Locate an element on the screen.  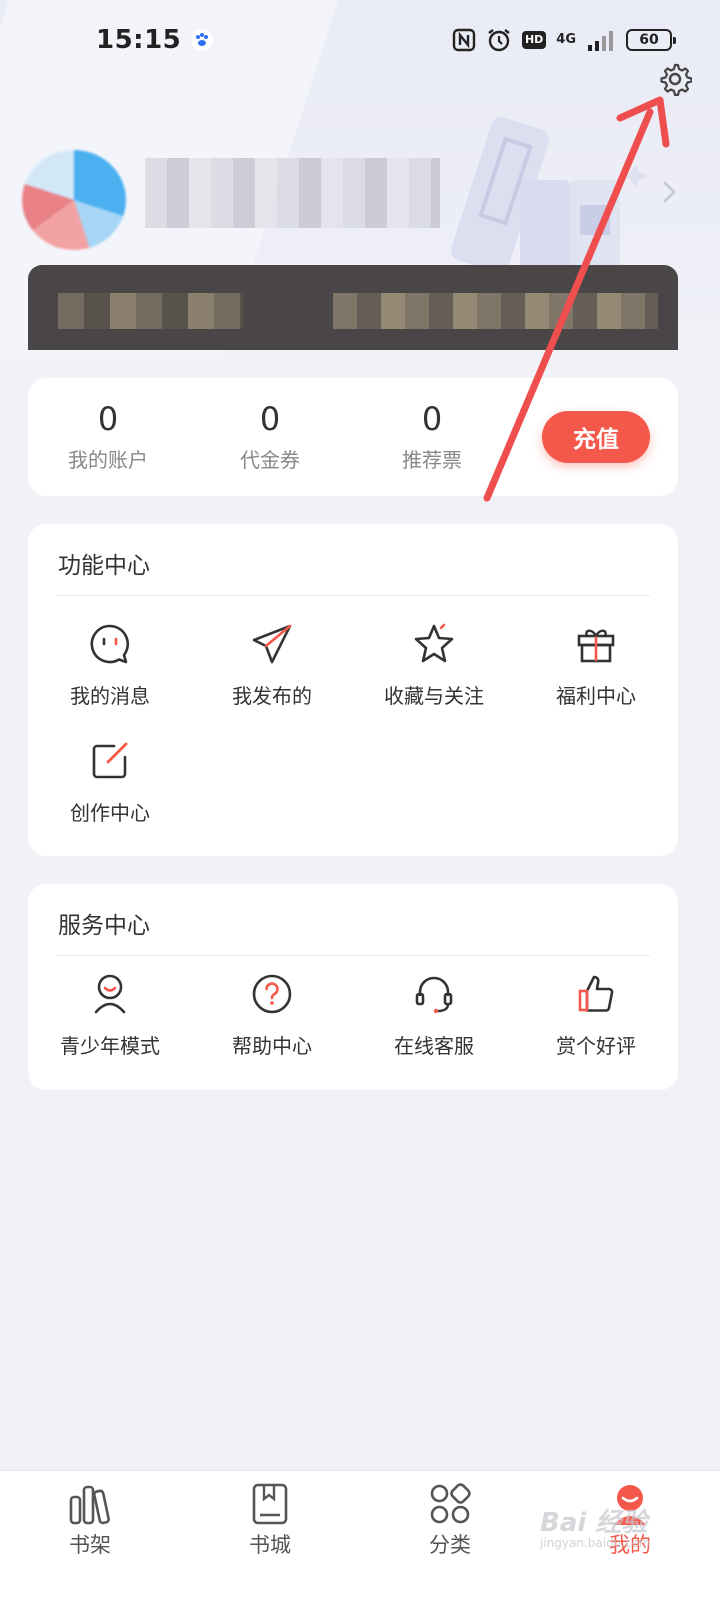
status-bar: 15:15 HD 4G 60 is located at coordinates (360, 40).